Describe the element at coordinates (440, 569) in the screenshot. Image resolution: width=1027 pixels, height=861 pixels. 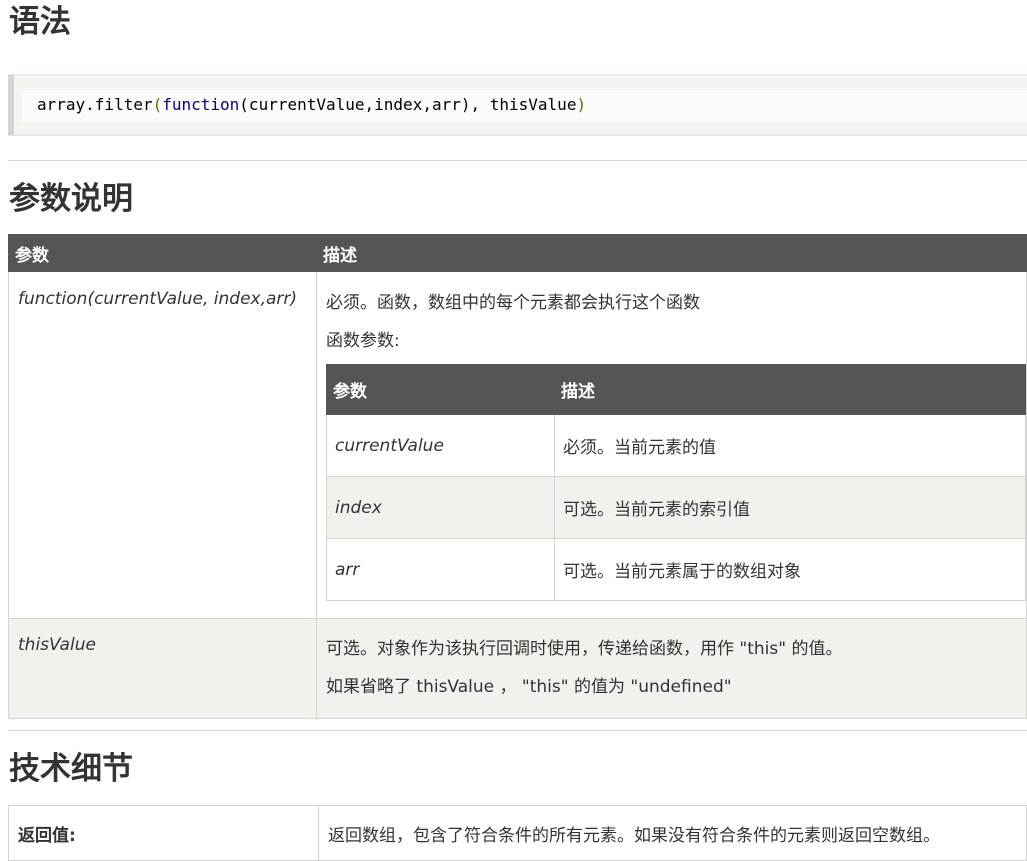
I see `inner-param-name: arr` at that location.